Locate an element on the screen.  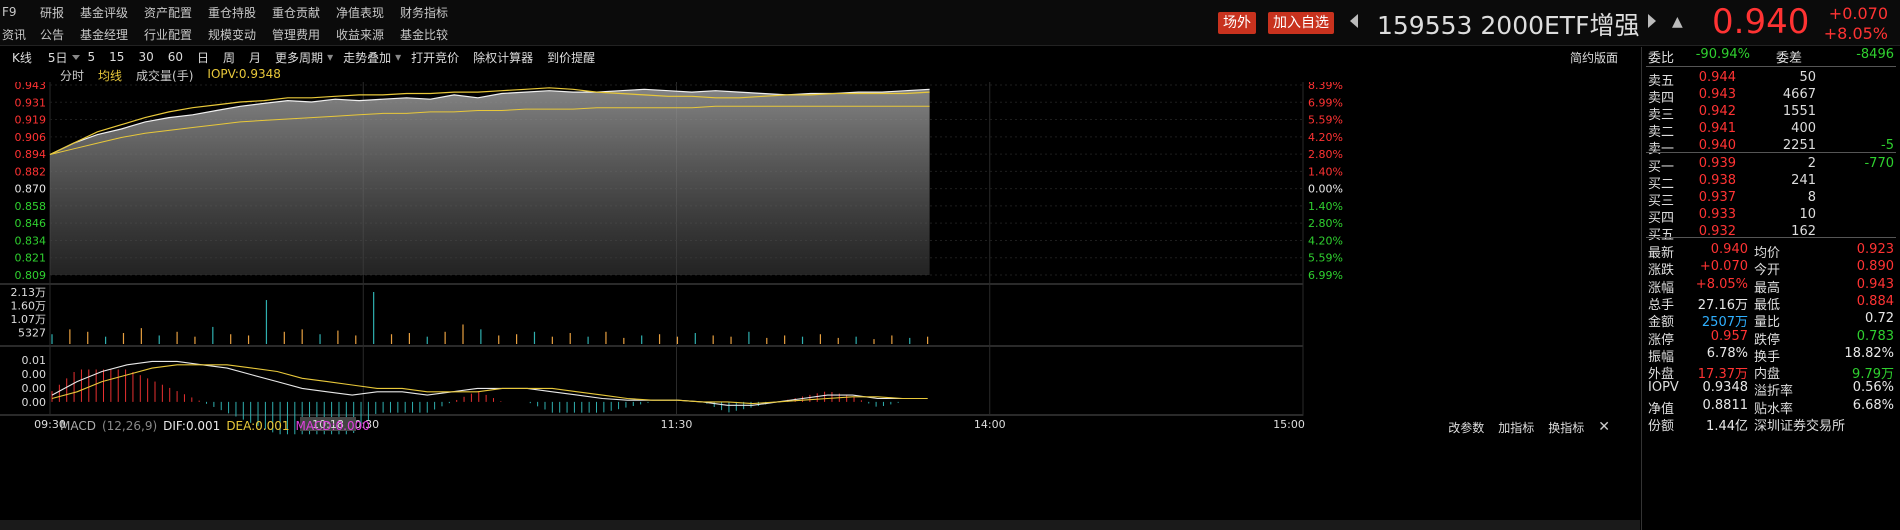
bid-volume-change: -770 is located at coordinates (1879, 163).